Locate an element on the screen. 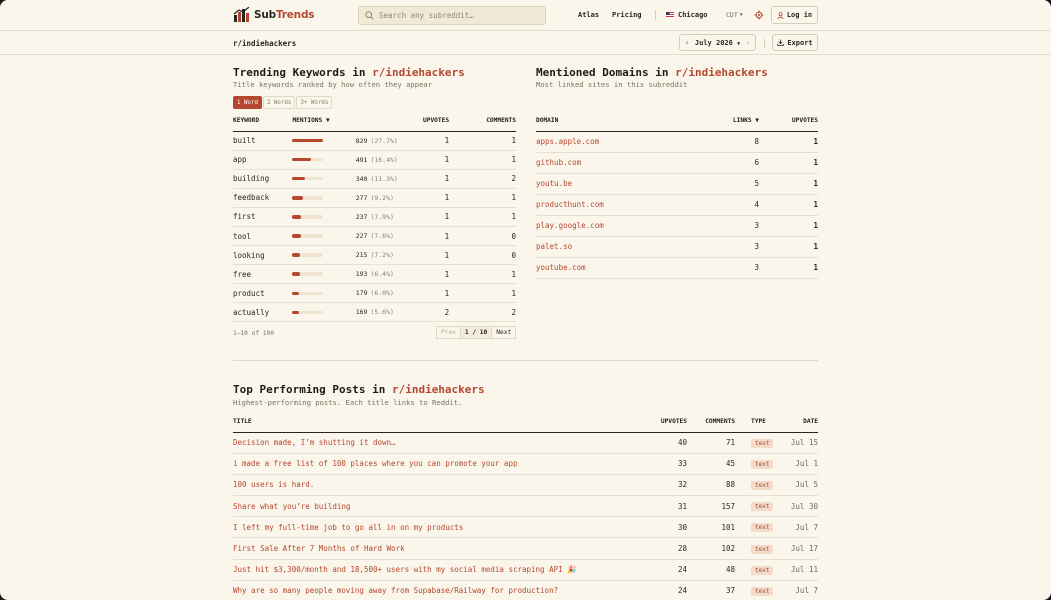 The image size is (1051, 600). col-post-comments: COMMENTS is located at coordinates (711, 422).